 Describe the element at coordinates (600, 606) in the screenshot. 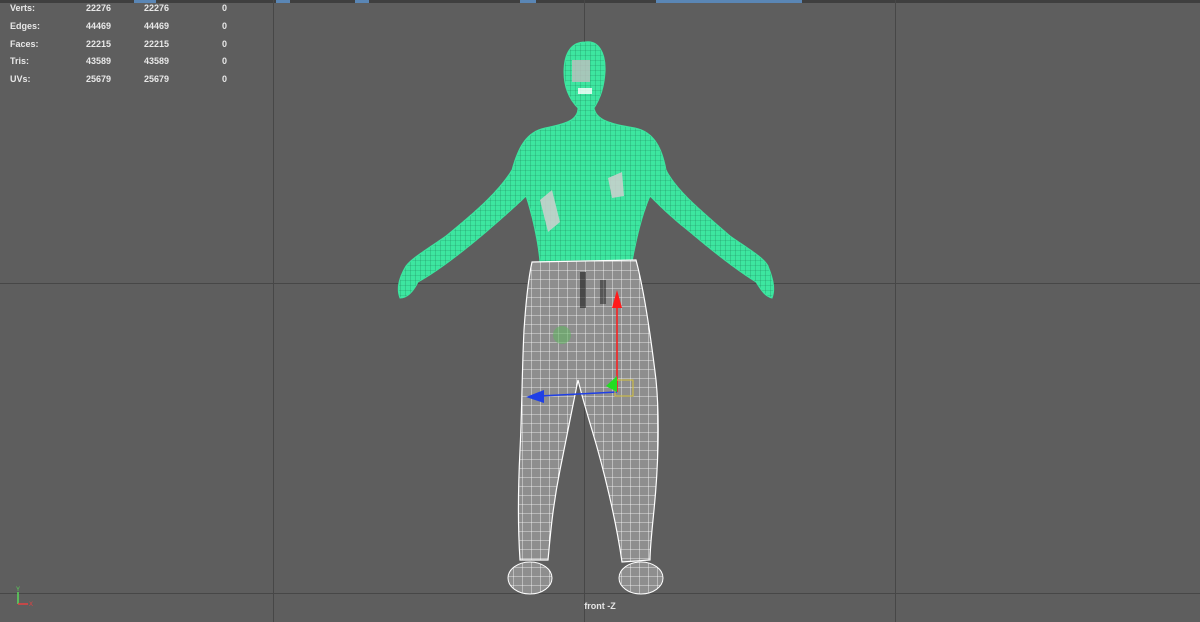

I see `camera-view-label: front -Z` at that location.